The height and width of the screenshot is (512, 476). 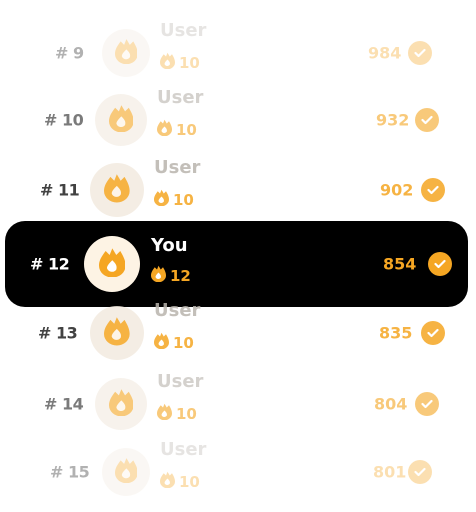 I want to click on rank: # 12, so click(x=50, y=264).